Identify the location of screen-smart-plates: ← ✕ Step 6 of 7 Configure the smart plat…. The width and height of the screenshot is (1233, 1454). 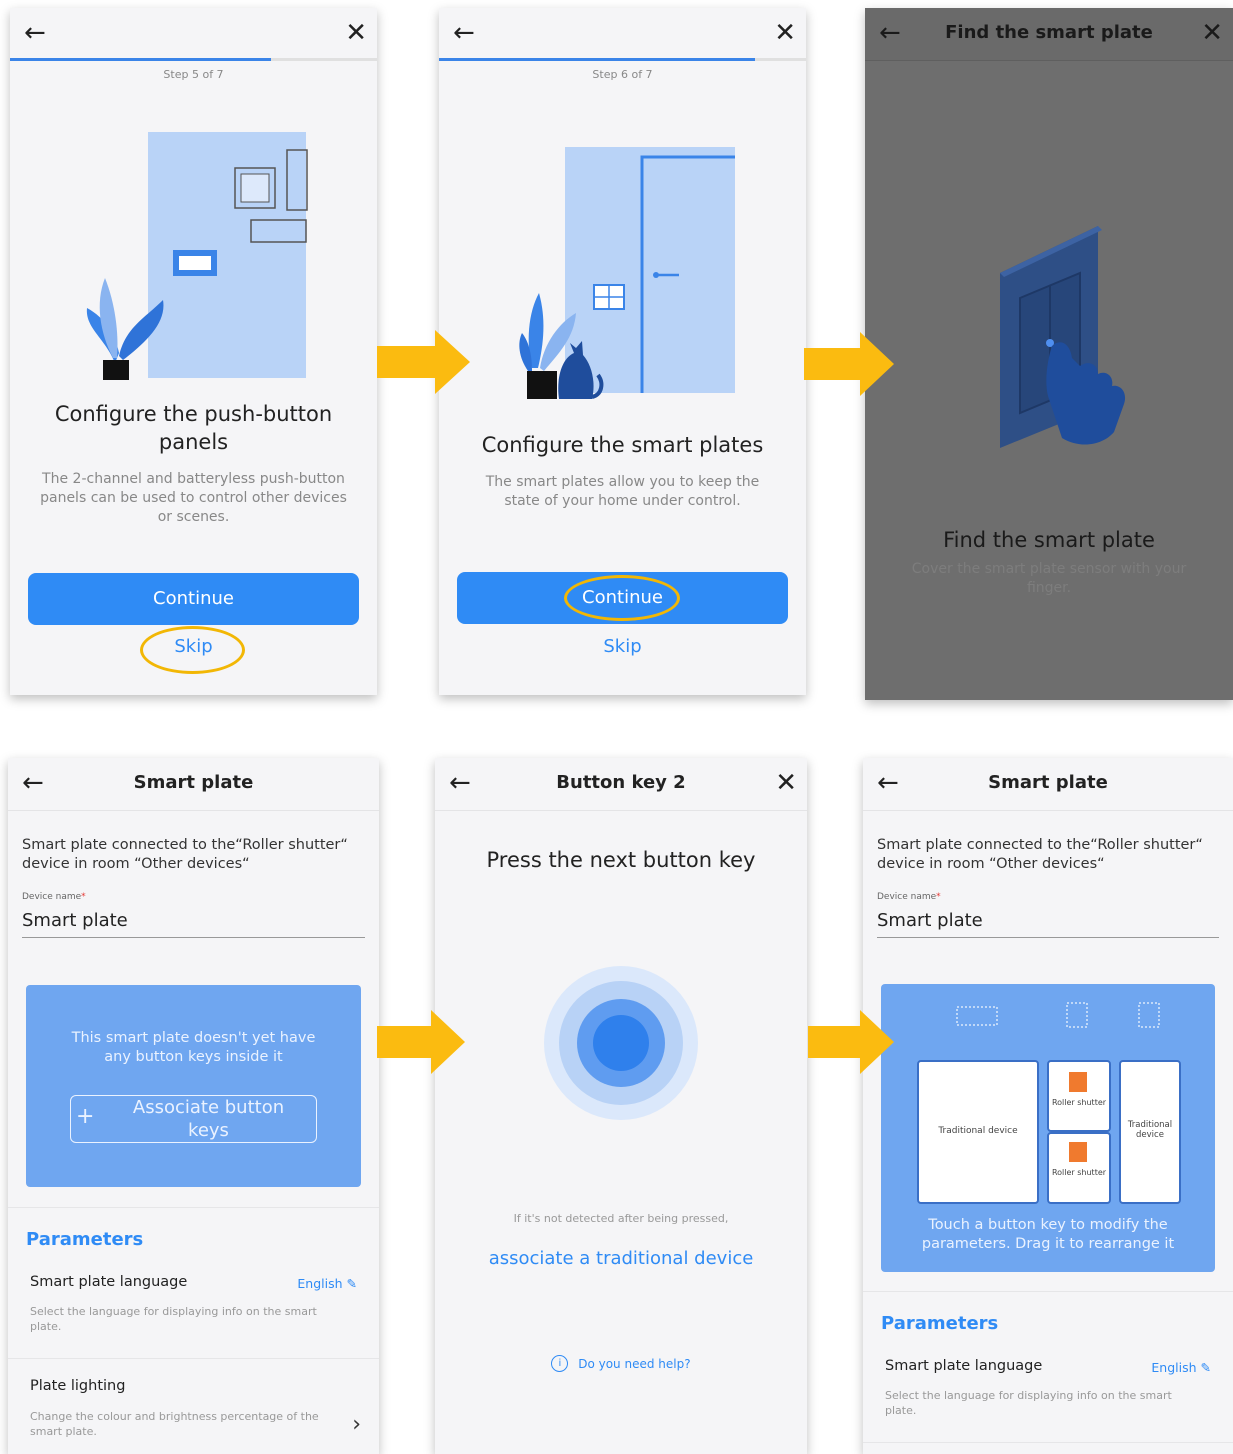
(622, 351).